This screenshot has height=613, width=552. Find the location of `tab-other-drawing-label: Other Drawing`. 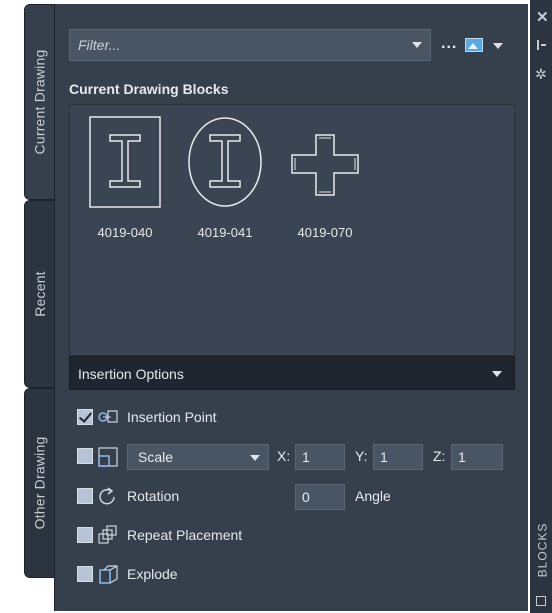

tab-other-drawing-label: Other Drawing is located at coordinates (39, 483).